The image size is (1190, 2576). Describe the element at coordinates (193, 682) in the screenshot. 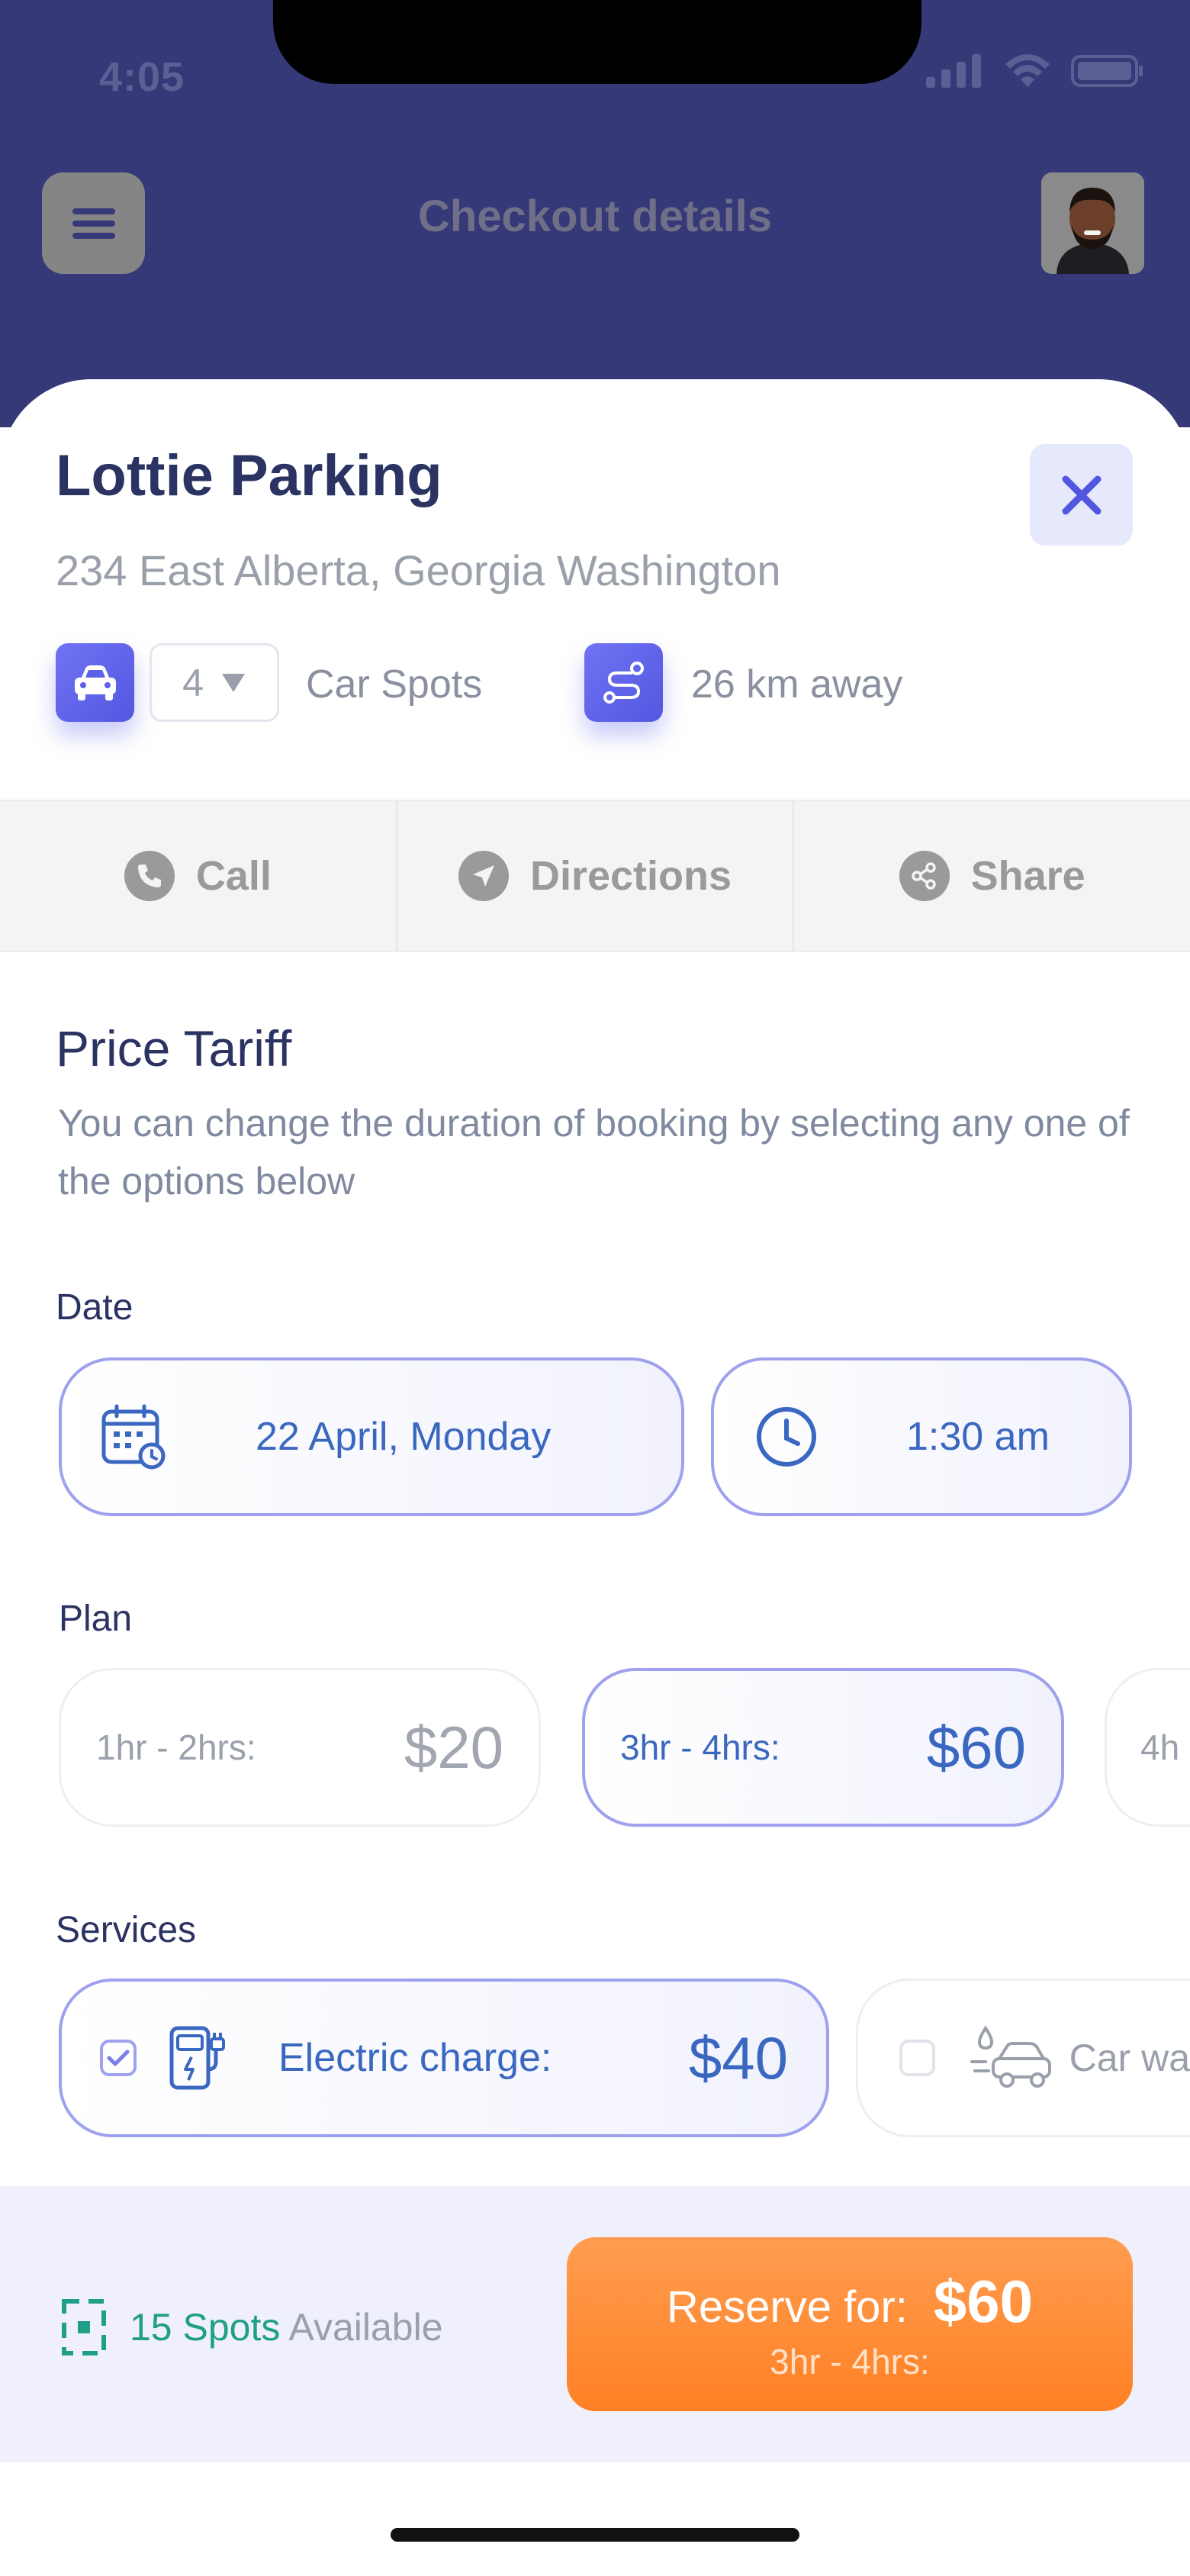

I see `spots-count-value: 4` at that location.